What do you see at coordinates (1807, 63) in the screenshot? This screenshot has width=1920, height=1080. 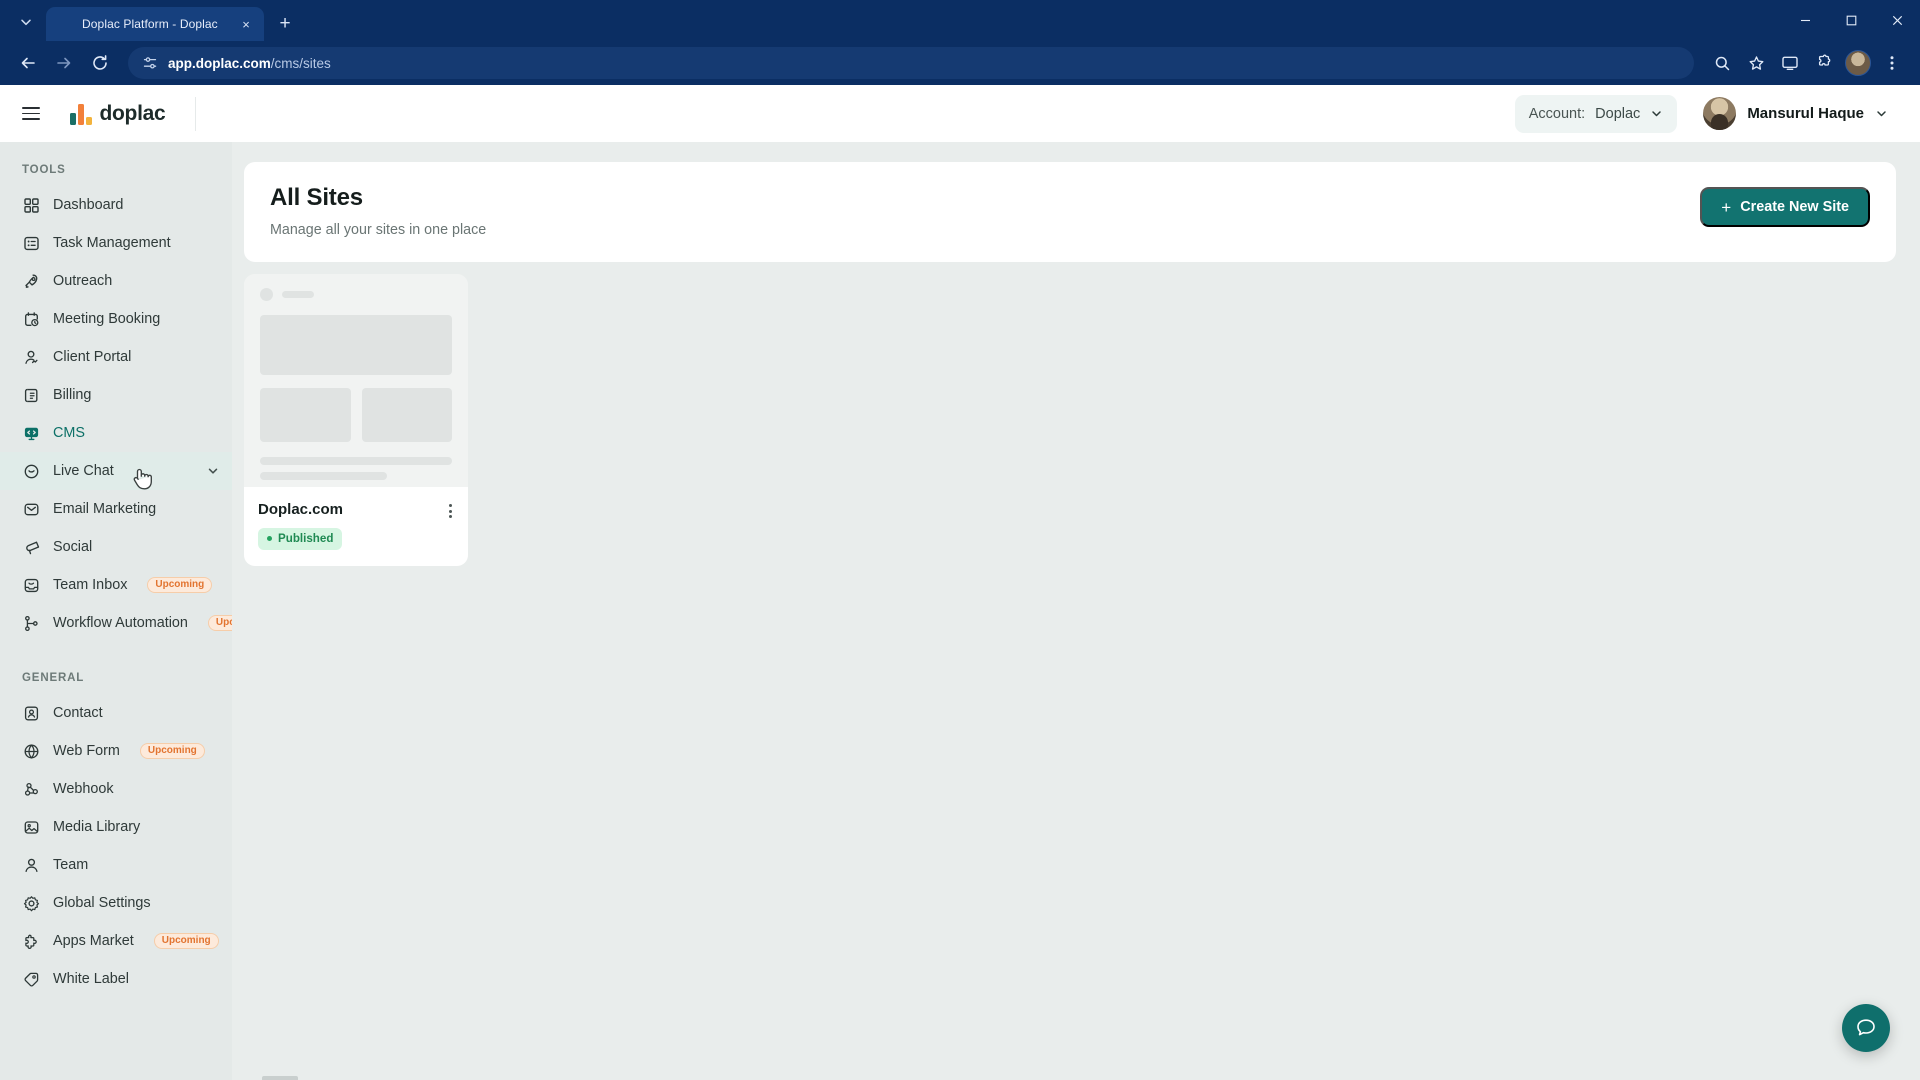 I see `browser-actions` at bounding box center [1807, 63].